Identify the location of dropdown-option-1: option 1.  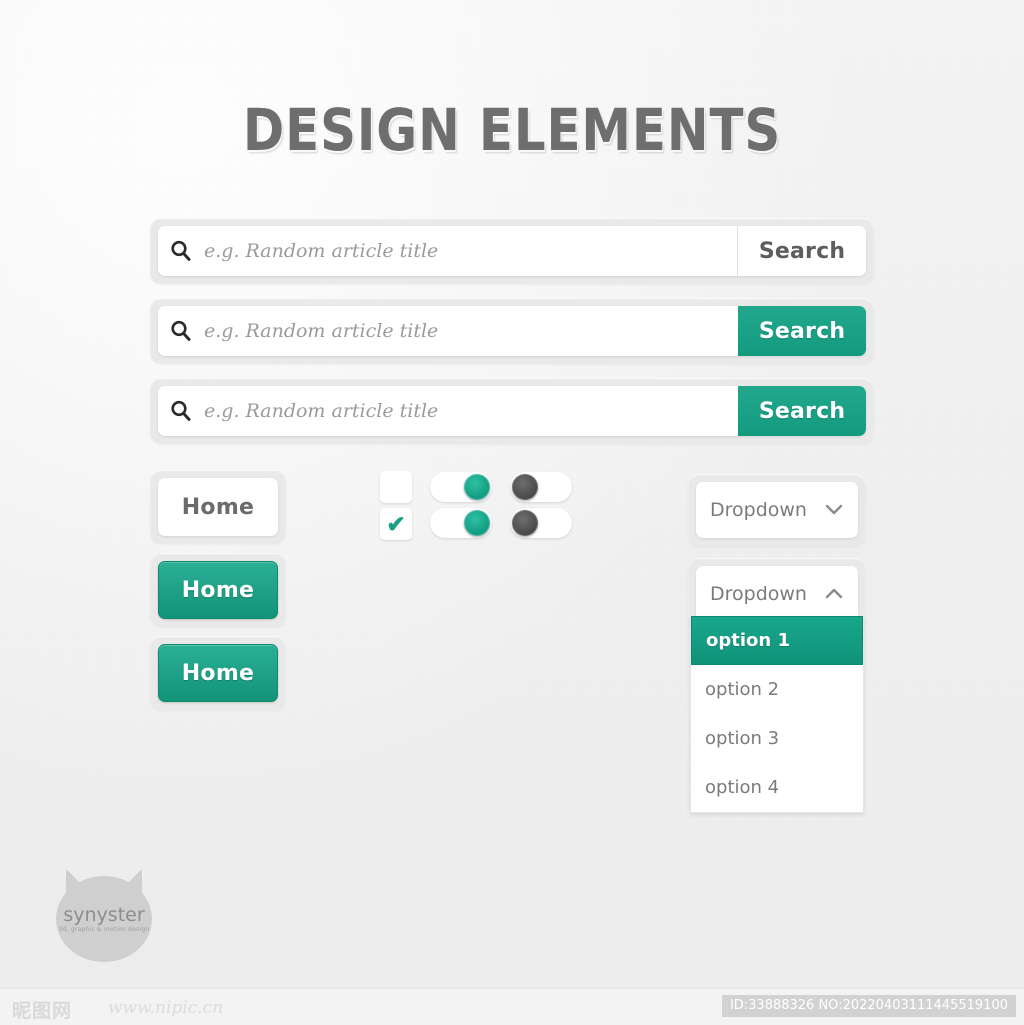
(777, 640).